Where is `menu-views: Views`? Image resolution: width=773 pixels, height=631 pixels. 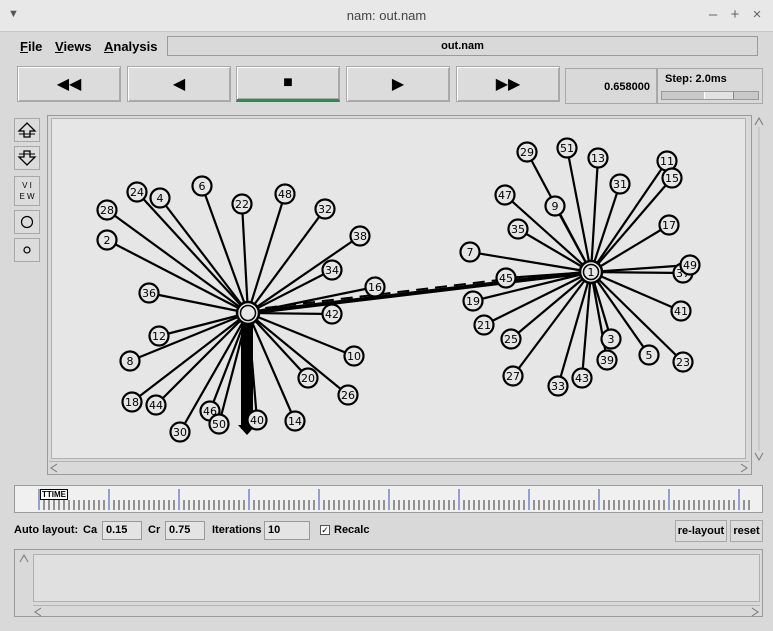 menu-views: Views is located at coordinates (73, 46).